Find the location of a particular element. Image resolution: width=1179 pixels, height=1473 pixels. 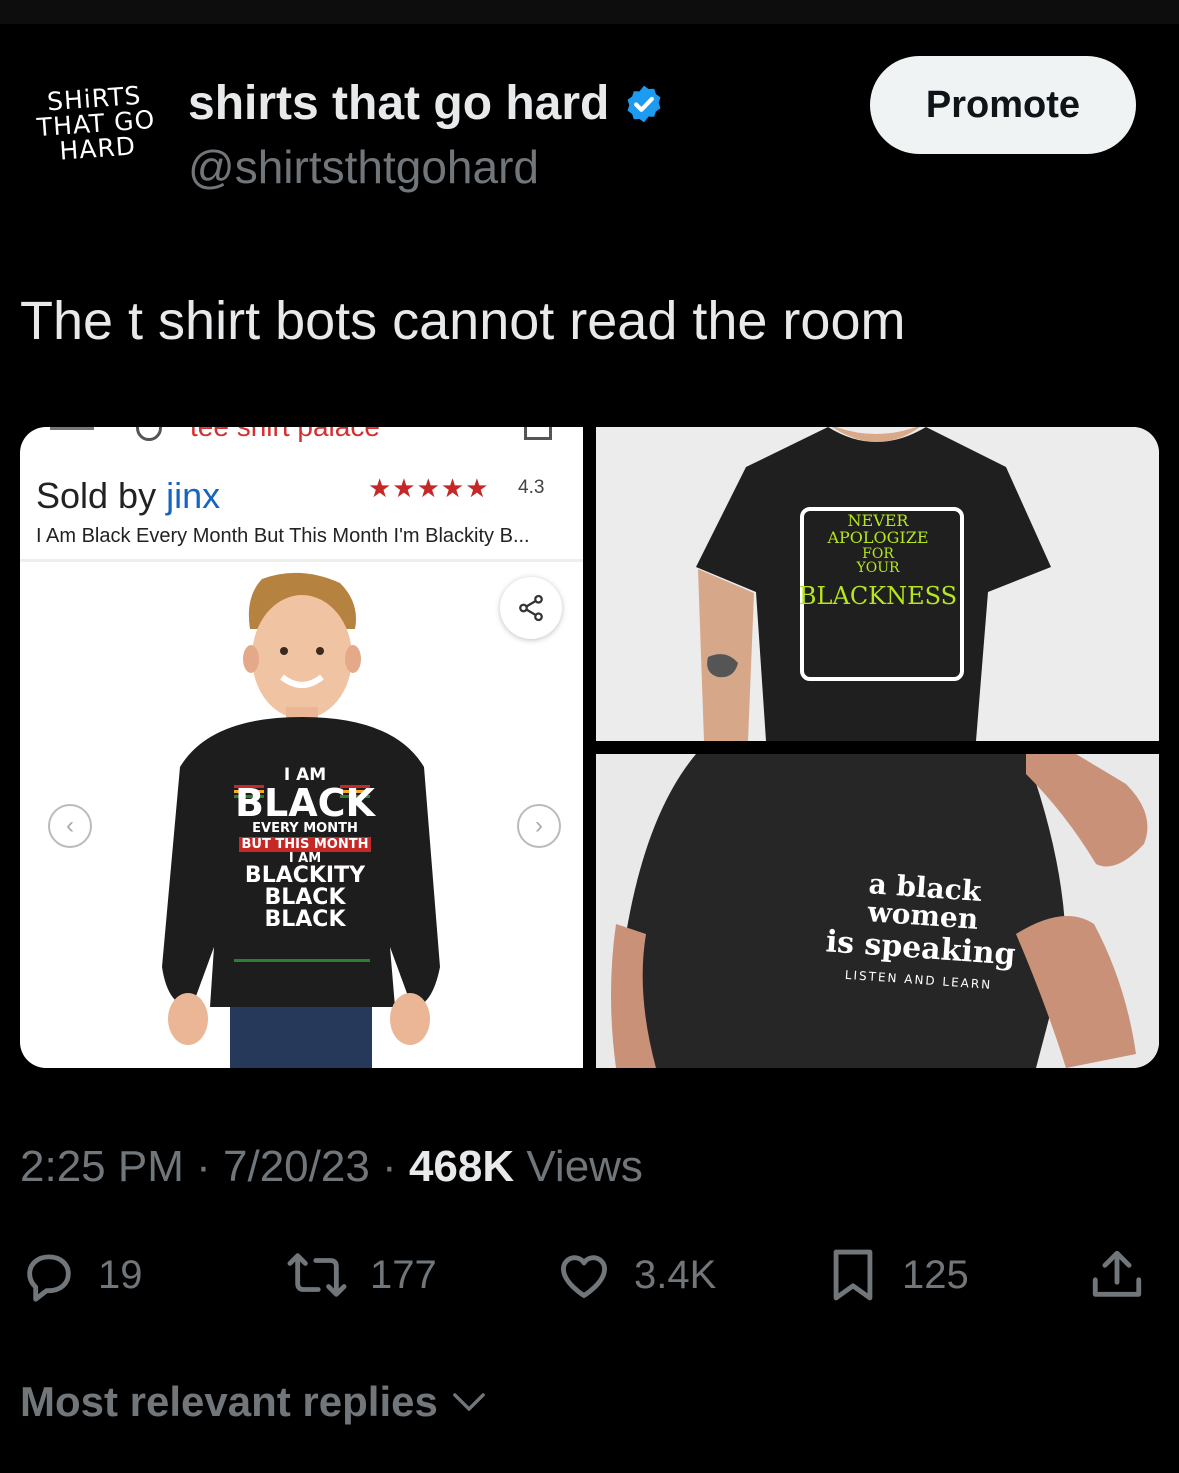

repost-icon is located at coordinates (317, 1275).